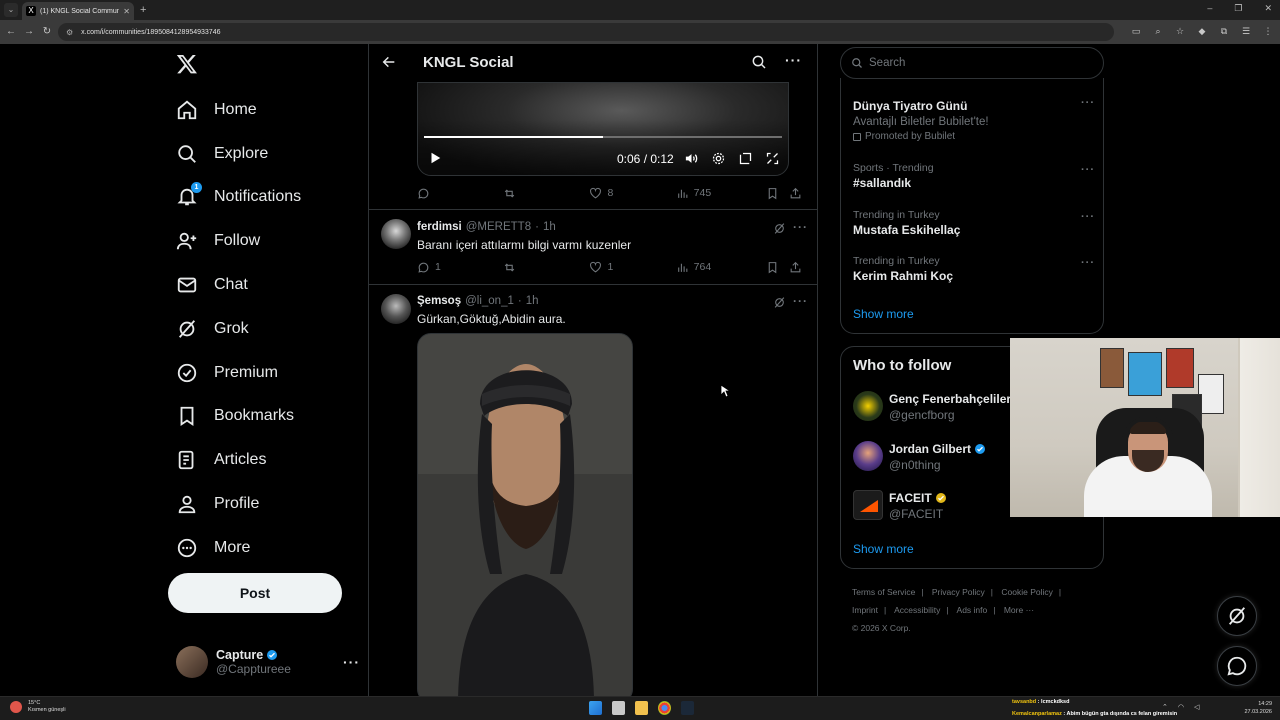  What do you see at coordinates (1237, 616) in the screenshot?
I see `grok-fab-button` at bounding box center [1237, 616].